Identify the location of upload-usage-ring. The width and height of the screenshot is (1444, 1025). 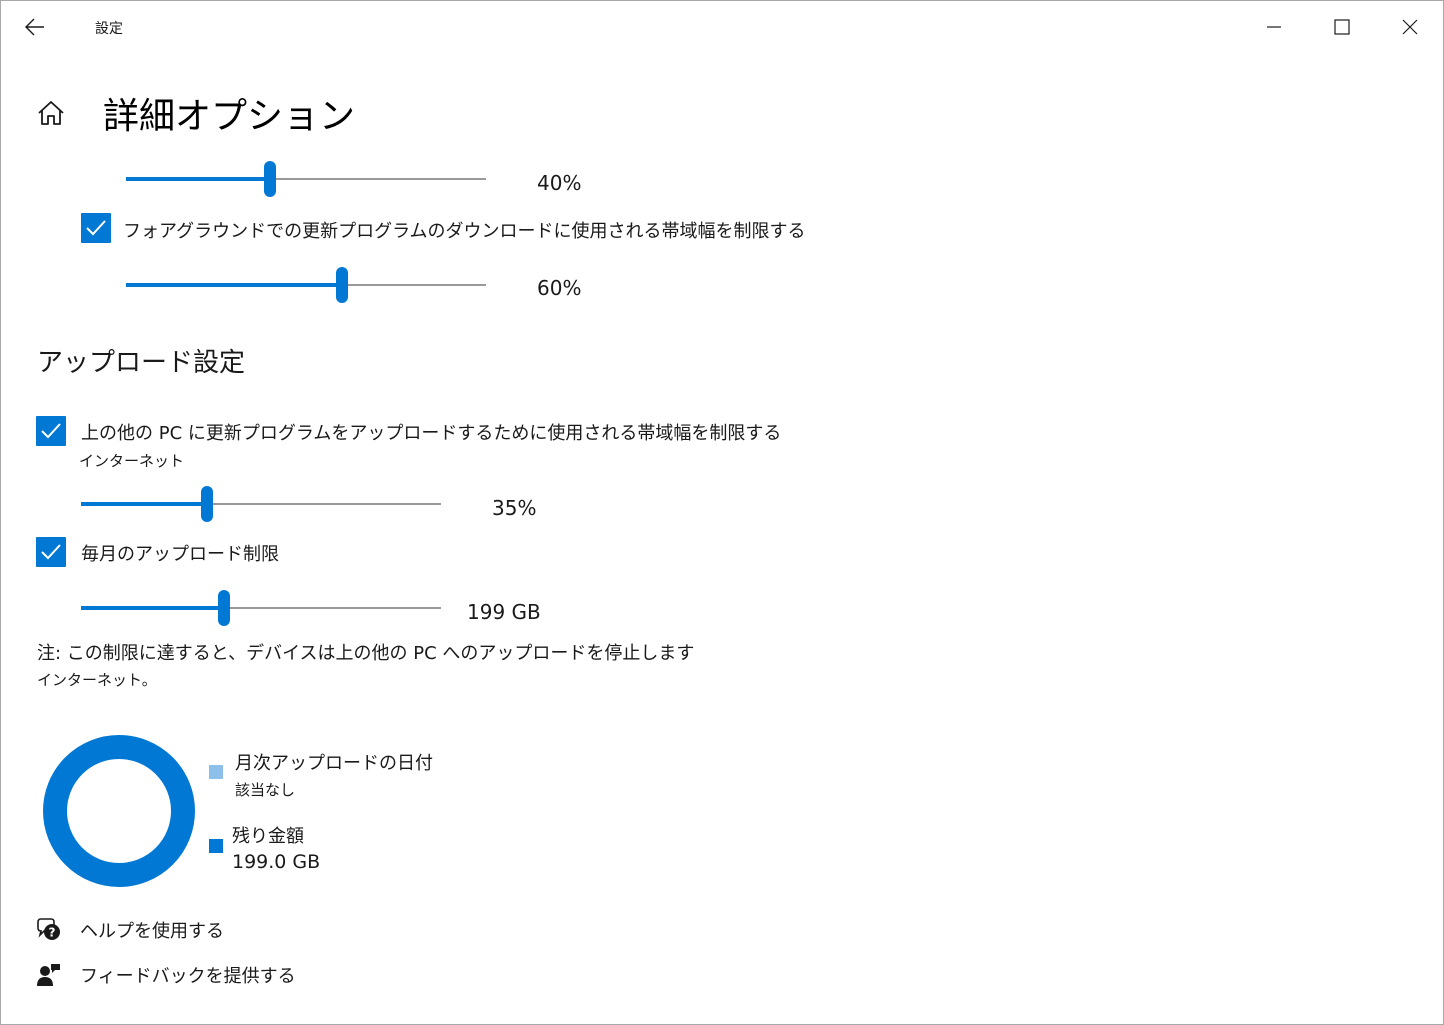
(119, 811).